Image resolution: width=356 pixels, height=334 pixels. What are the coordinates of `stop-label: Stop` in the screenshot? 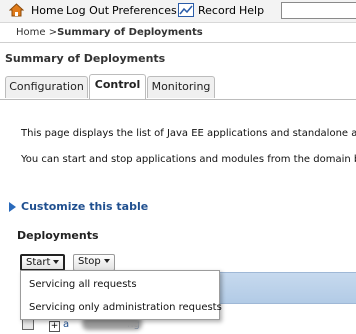 It's located at (89, 261).